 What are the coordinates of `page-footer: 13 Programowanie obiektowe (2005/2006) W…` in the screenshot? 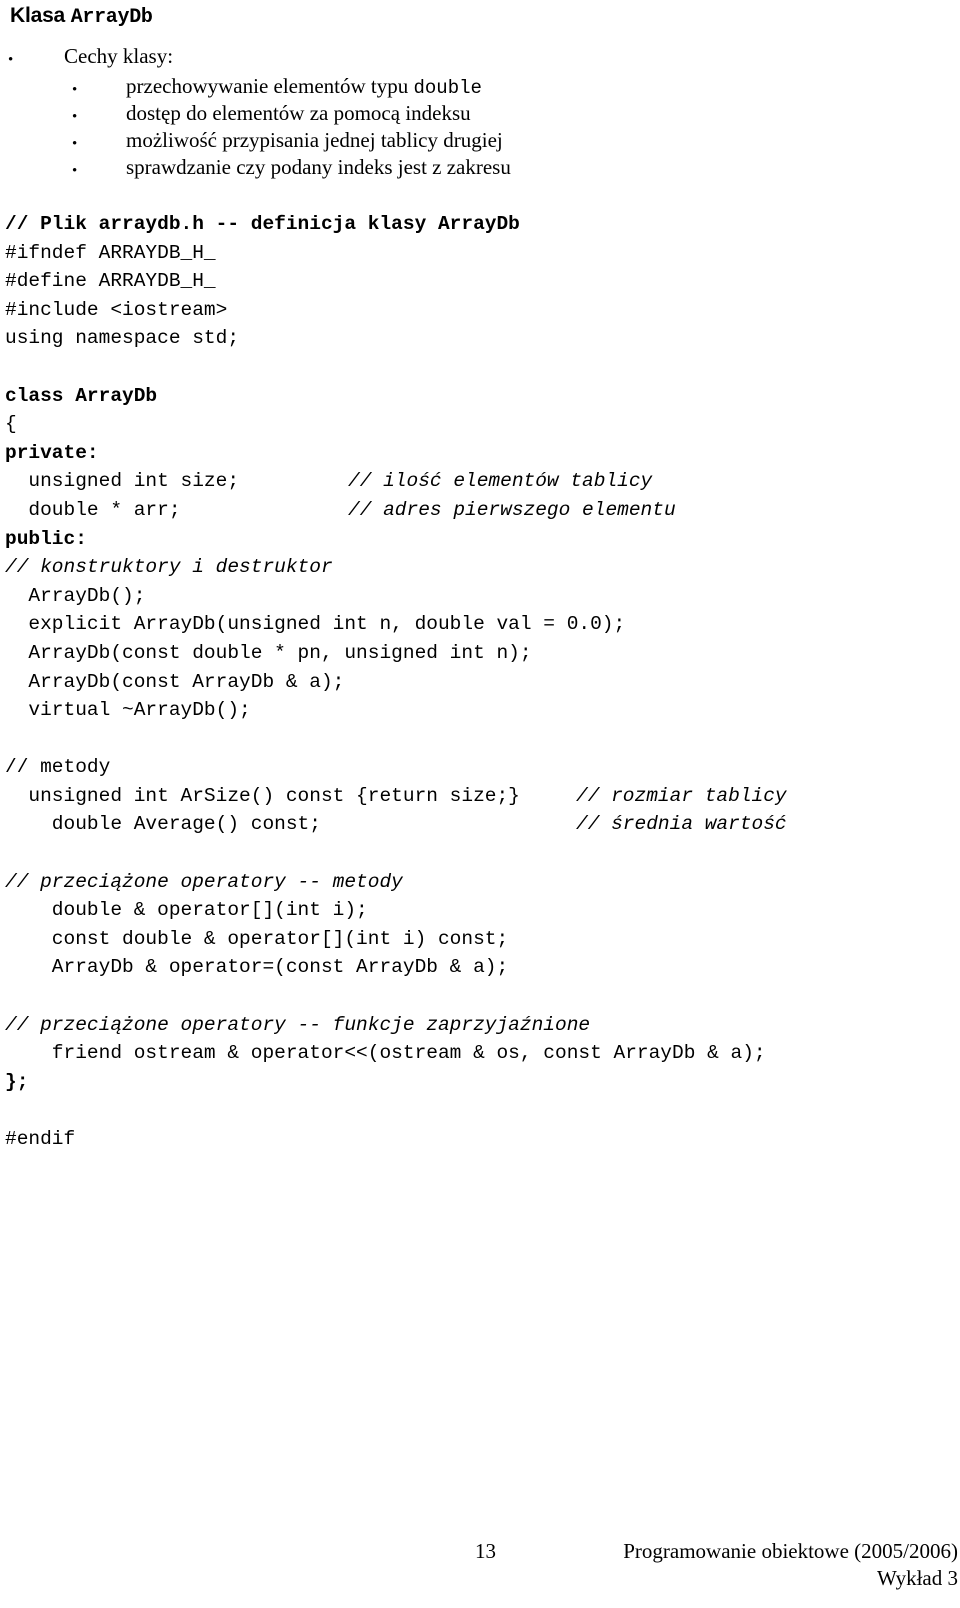 It's located at (480, 1573).